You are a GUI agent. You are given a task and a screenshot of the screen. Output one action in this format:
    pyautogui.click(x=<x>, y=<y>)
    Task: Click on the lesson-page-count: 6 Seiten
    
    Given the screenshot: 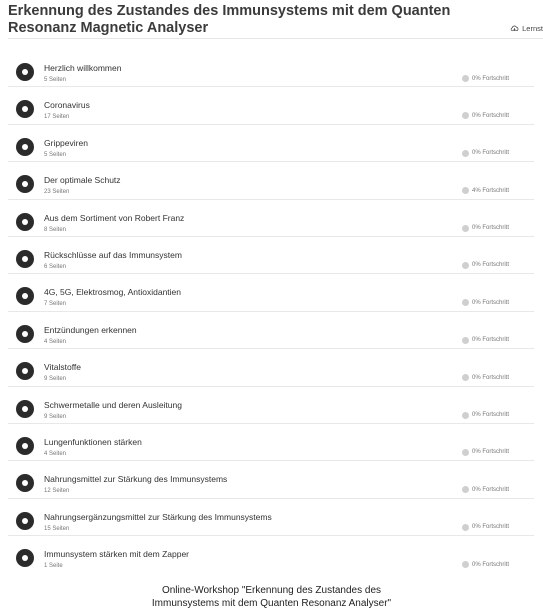 What is the action you would take?
    pyautogui.click(x=55, y=266)
    